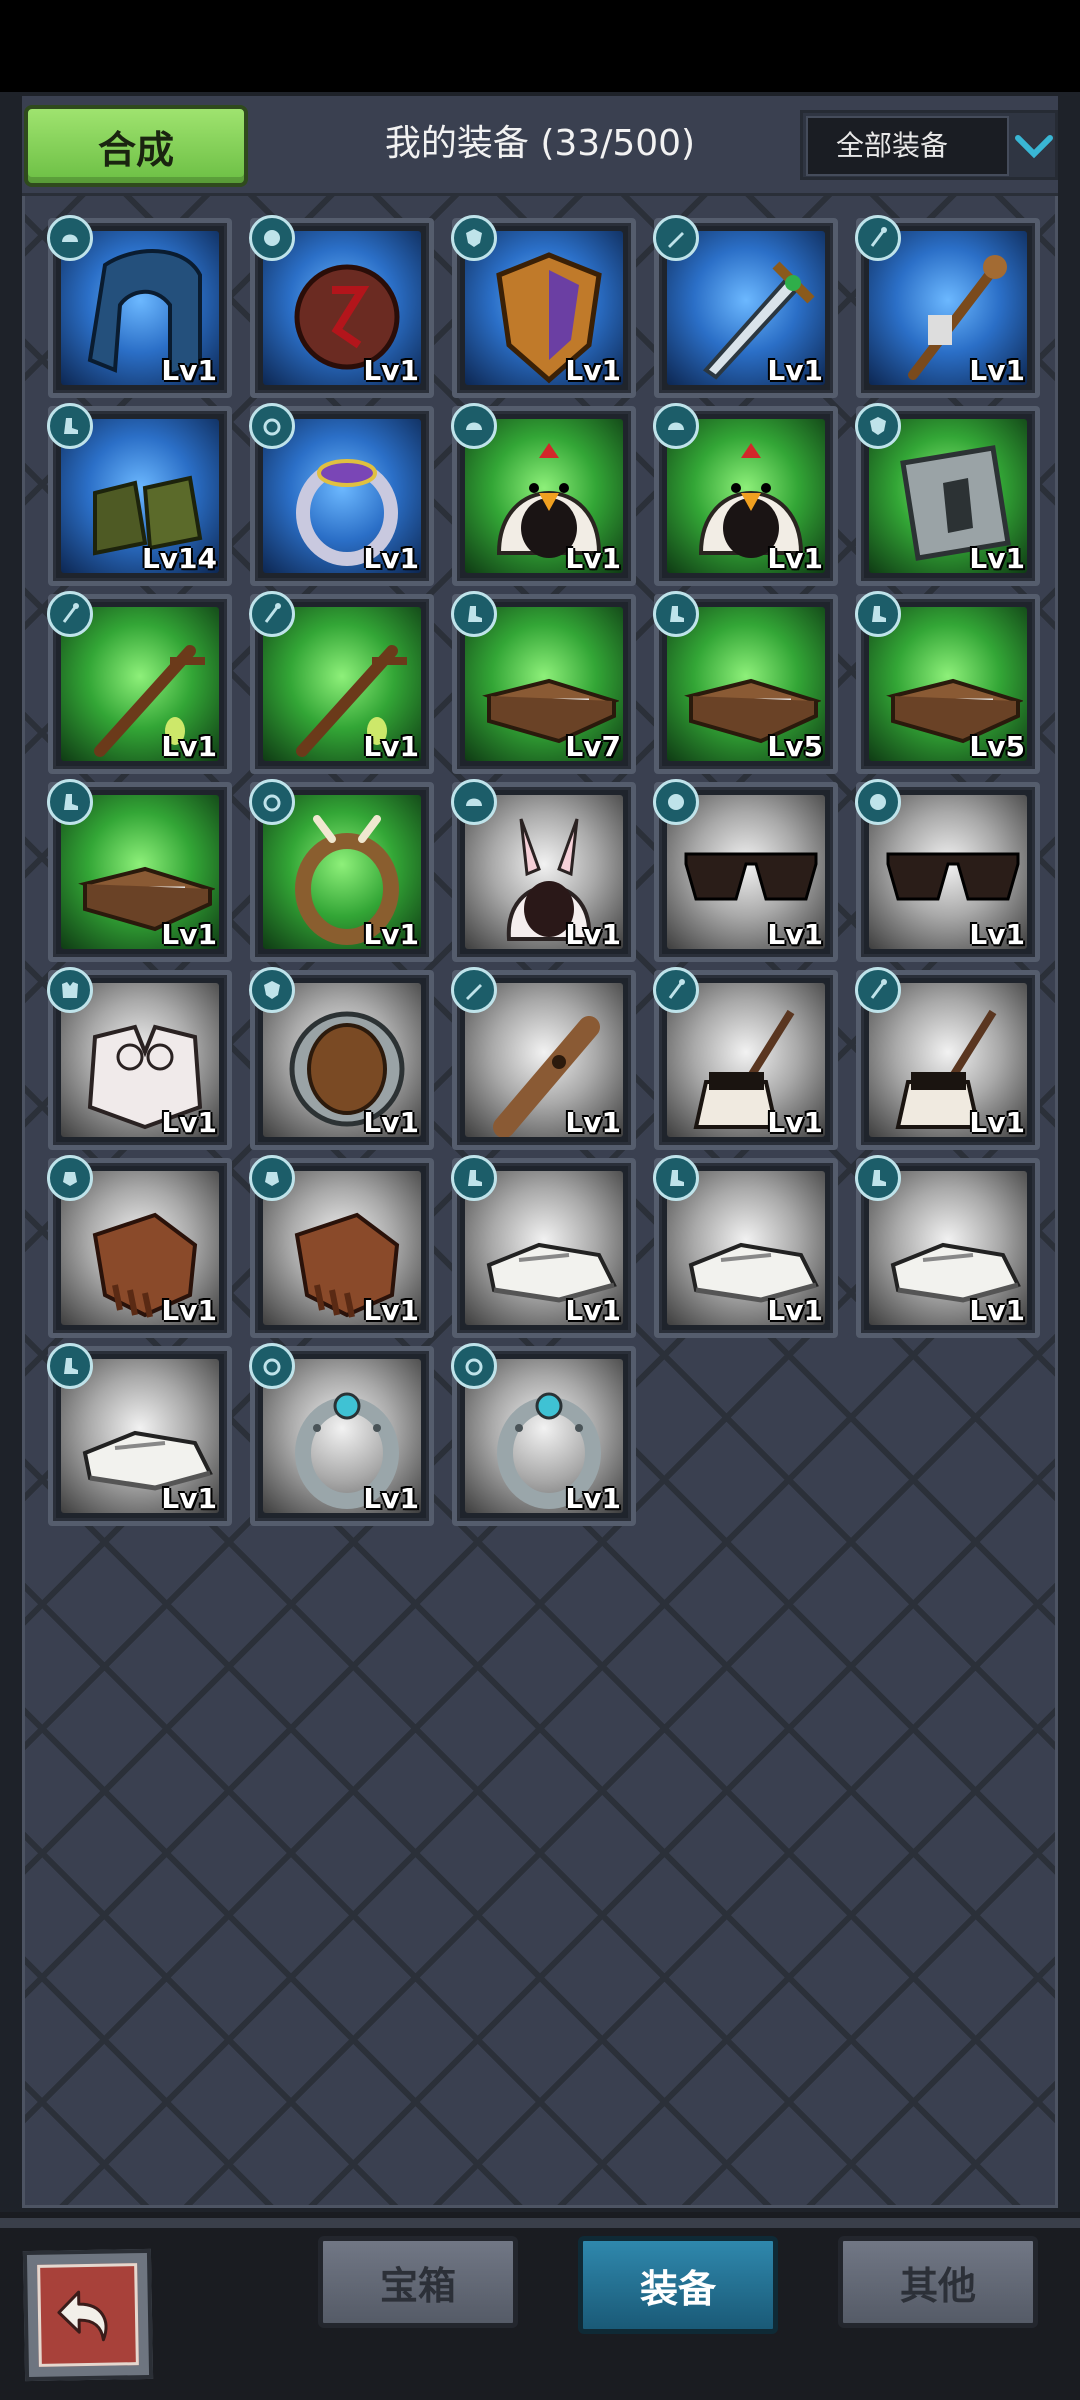 This screenshot has width=1080, height=2400. What do you see at coordinates (543, 682) in the screenshot?
I see `equipment-slot-sandals: Lv7` at bounding box center [543, 682].